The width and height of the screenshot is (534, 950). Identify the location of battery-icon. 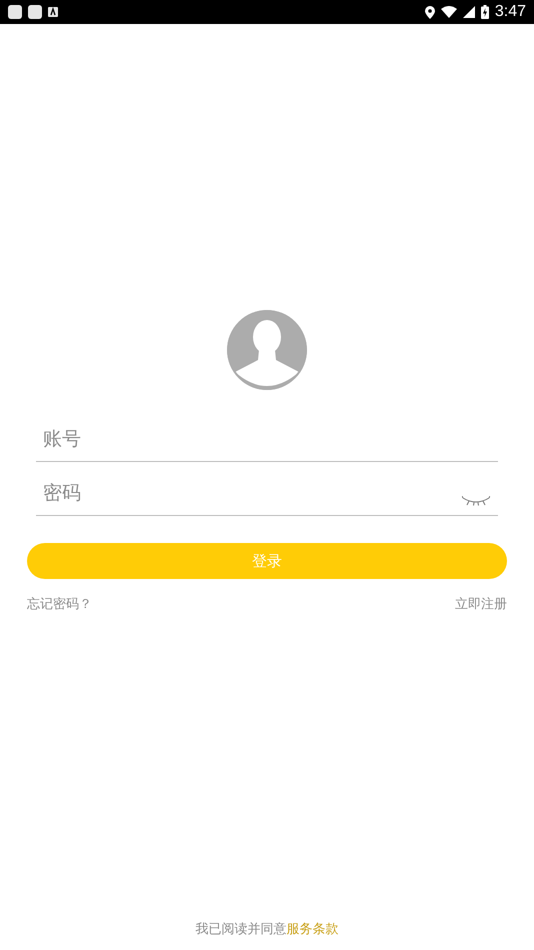
(484, 12).